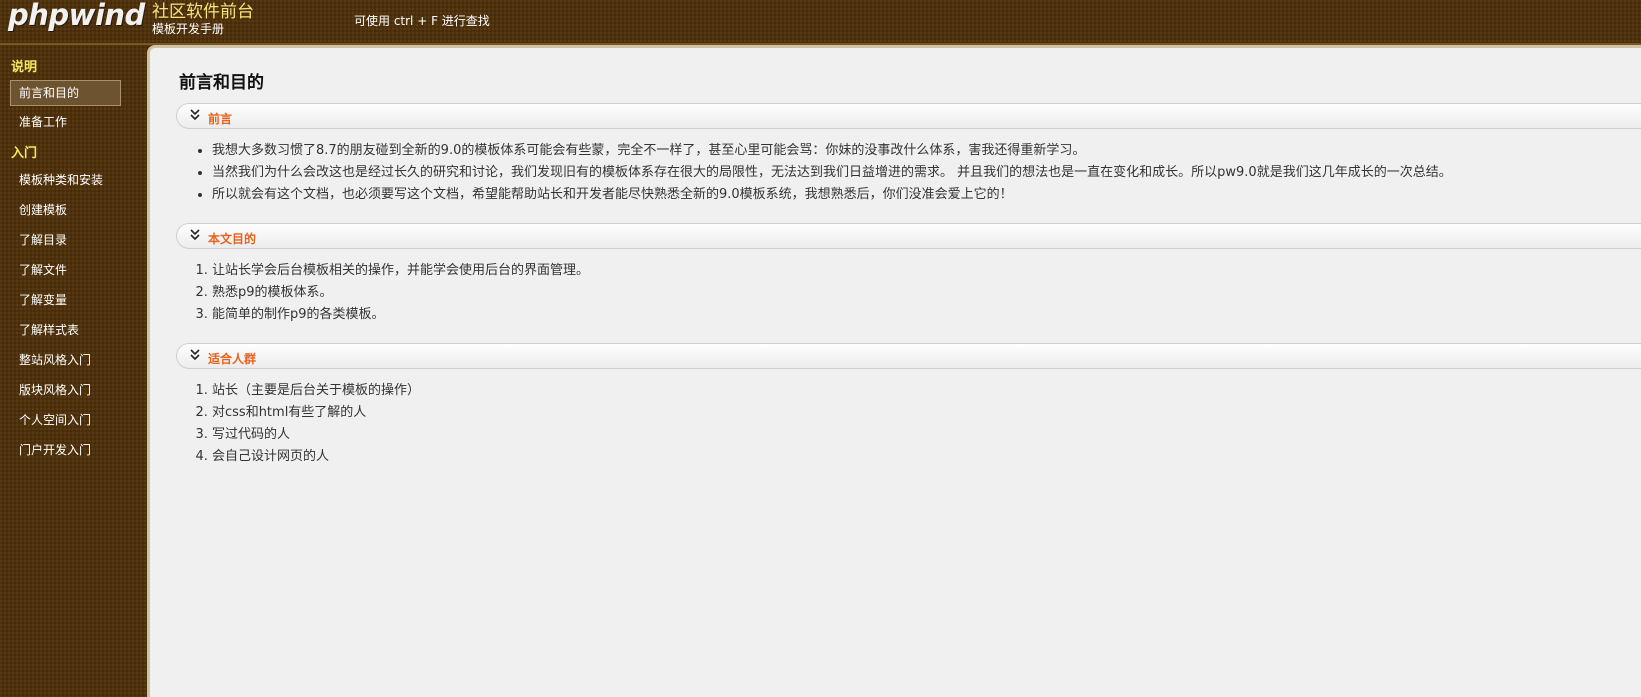 The height and width of the screenshot is (697, 1641). I want to click on sidebar-item-variables: 了解变量, so click(65, 300).